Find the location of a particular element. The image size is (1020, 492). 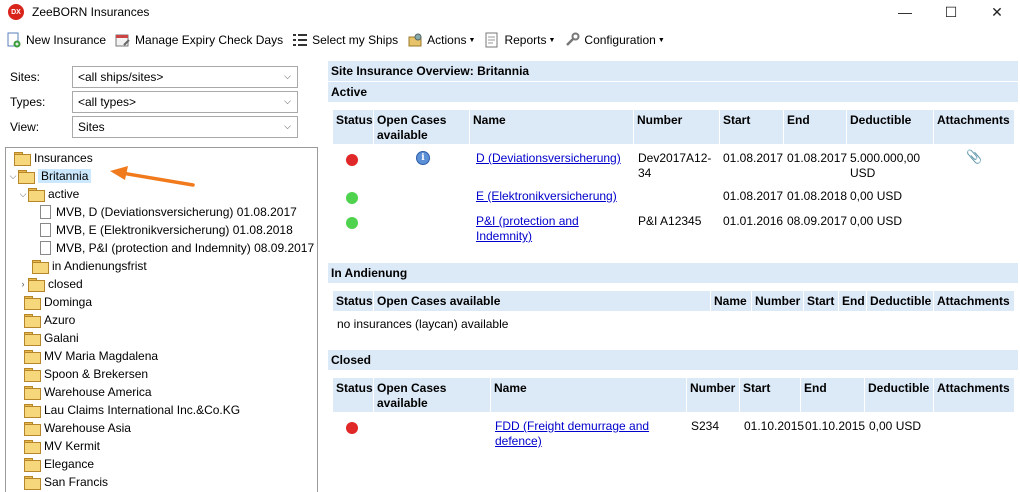

tree-node-label: closed is located at coordinates (65, 284).